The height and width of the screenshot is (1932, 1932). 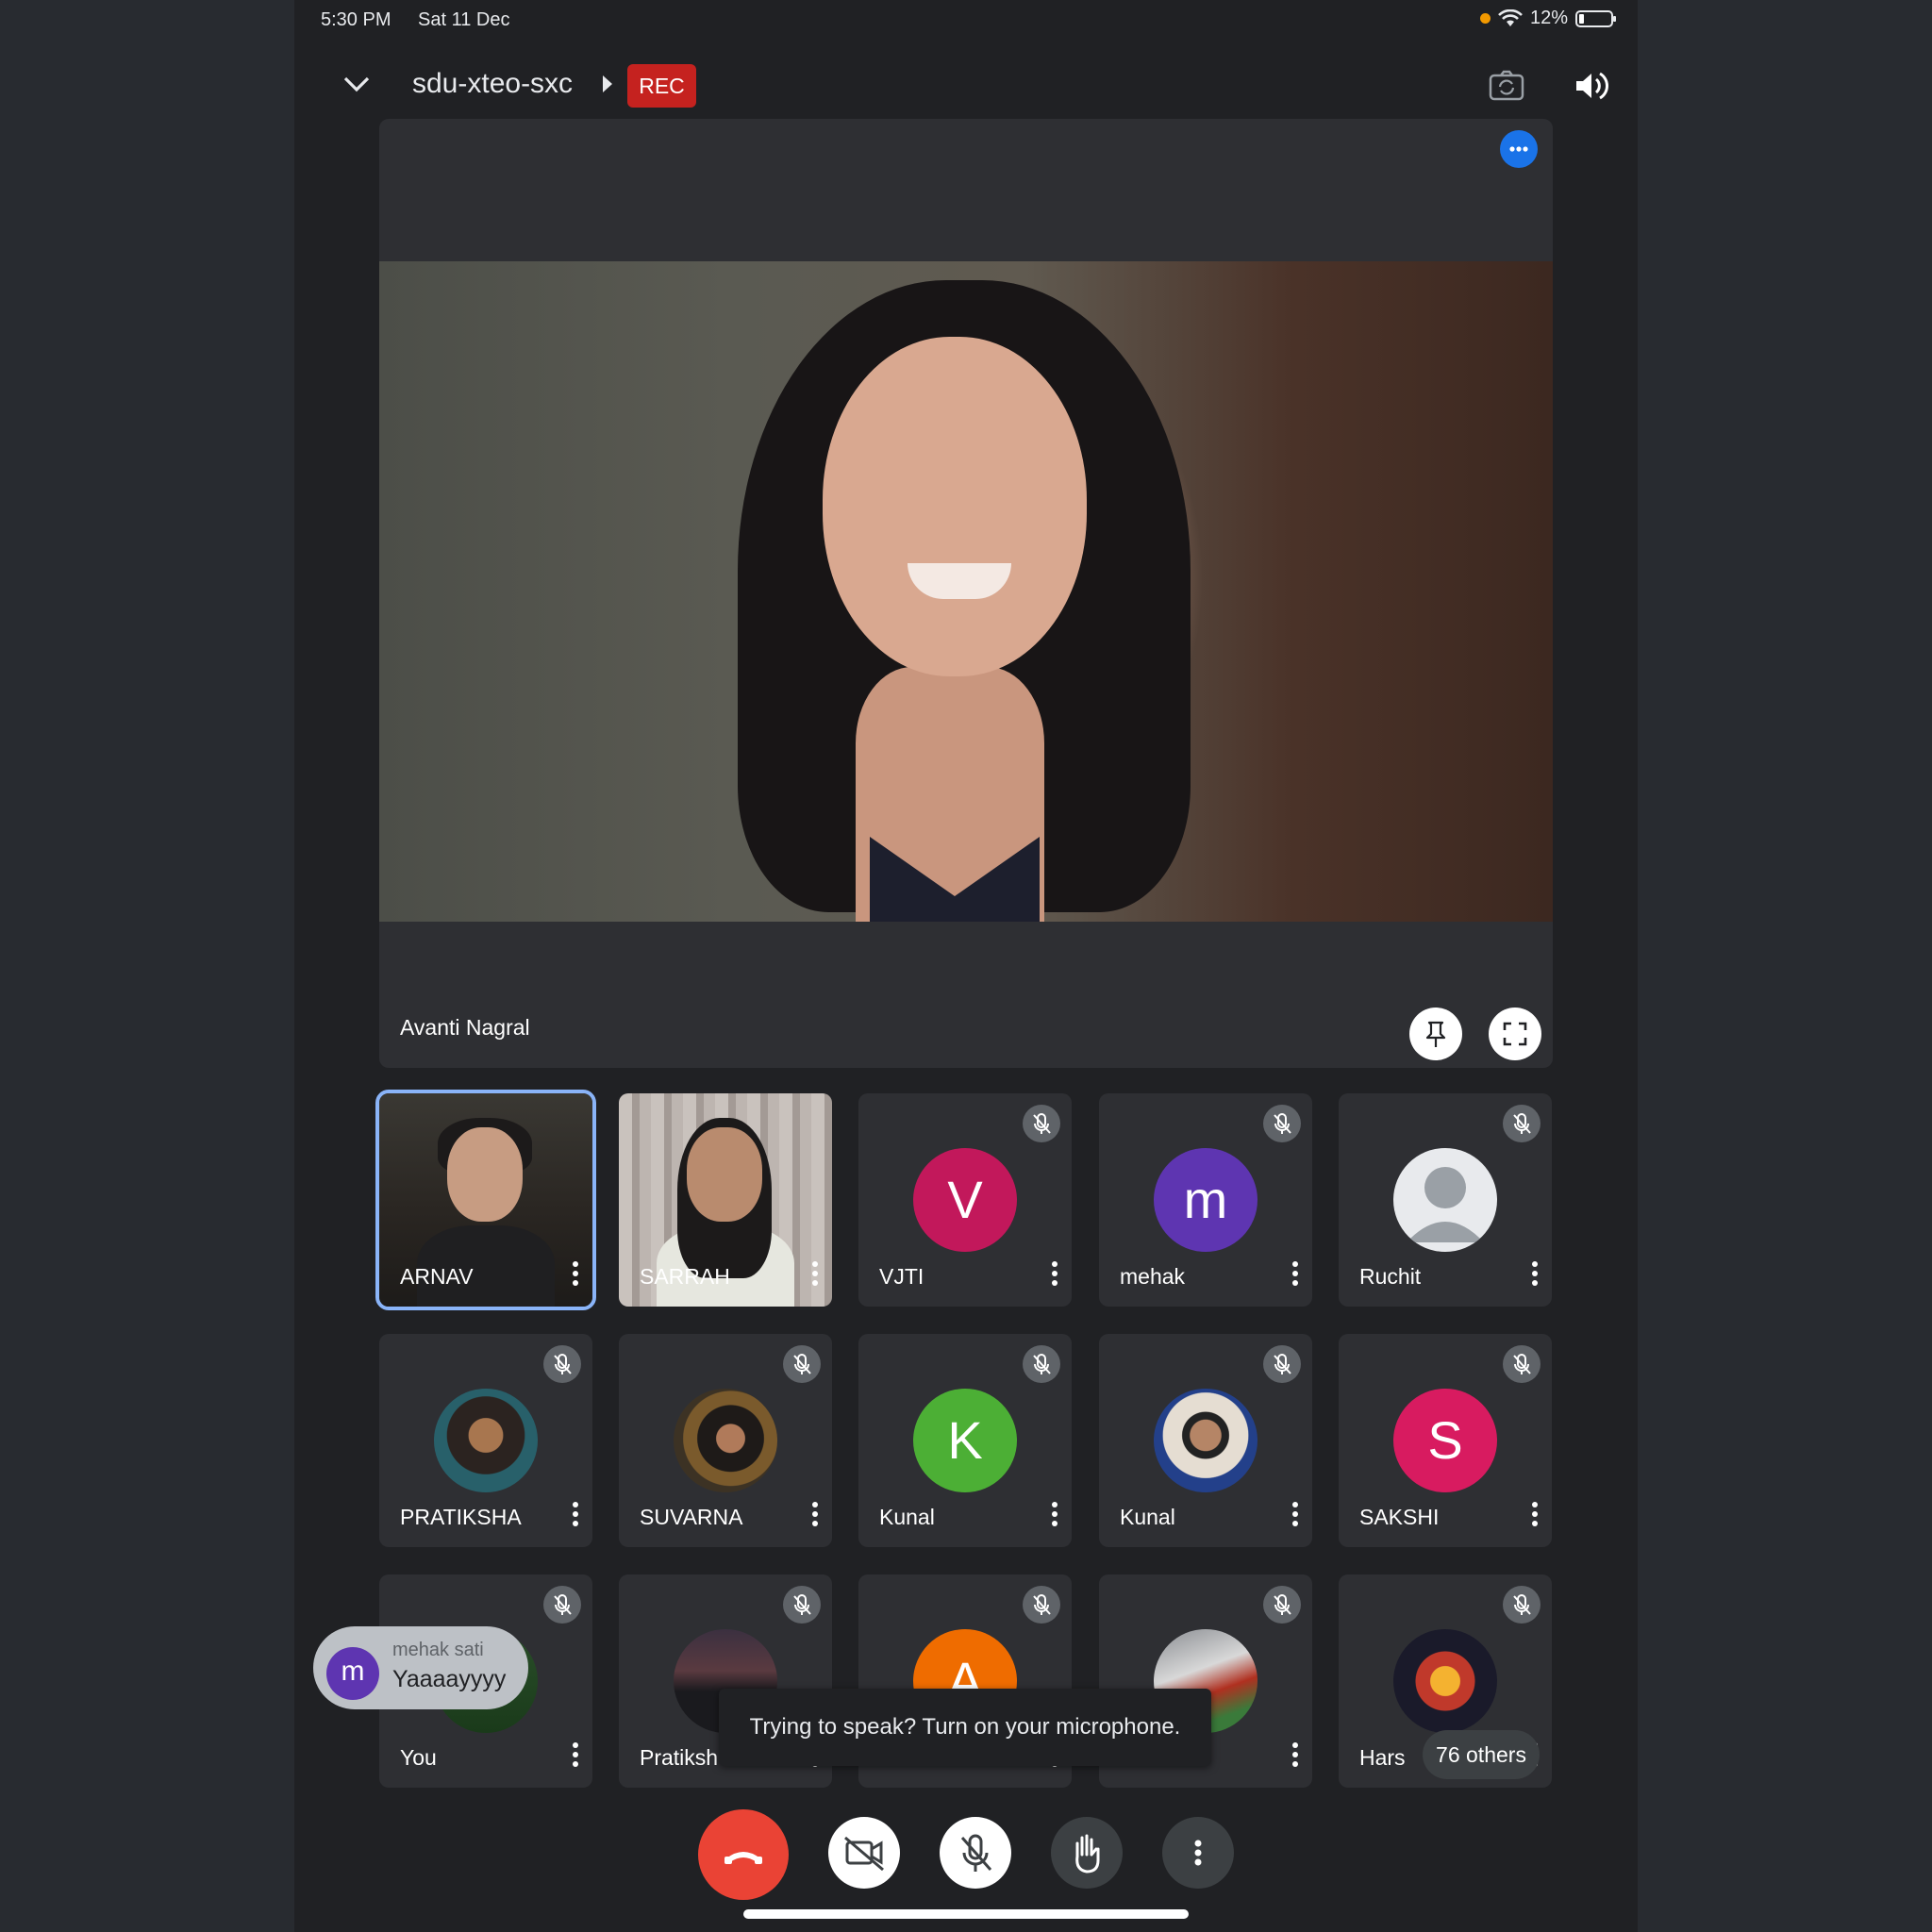 I want to click on participant-name: Pratiksh, so click(x=680, y=1758).